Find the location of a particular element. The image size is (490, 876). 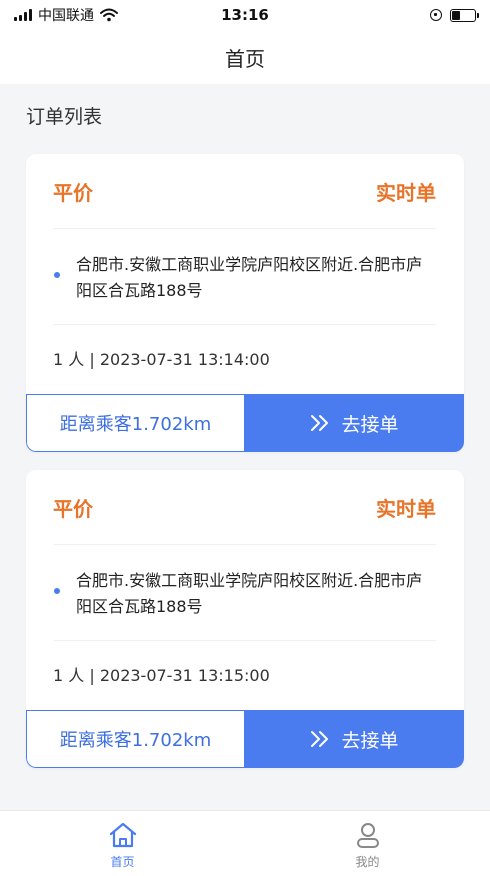

page-title: 首页 is located at coordinates (245, 58).